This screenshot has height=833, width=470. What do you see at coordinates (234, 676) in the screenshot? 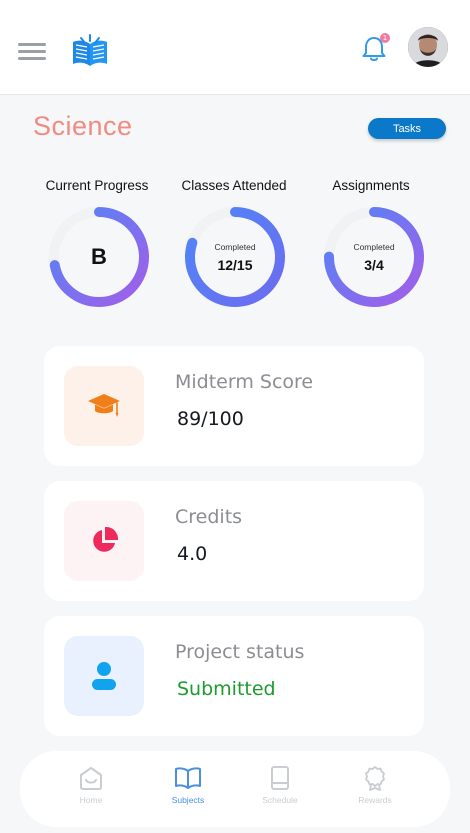
I see `project-status-card: Project status Submitted` at bounding box center [234, 676].